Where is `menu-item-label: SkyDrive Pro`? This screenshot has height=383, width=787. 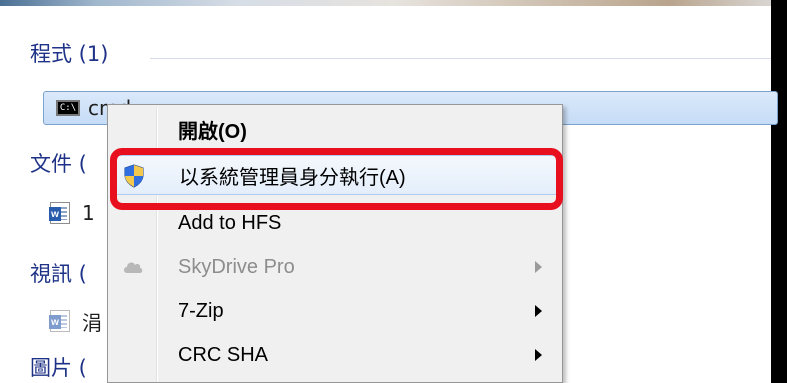 menu-item-label: SkyDrive Pro is located at coordinates (236, 266).